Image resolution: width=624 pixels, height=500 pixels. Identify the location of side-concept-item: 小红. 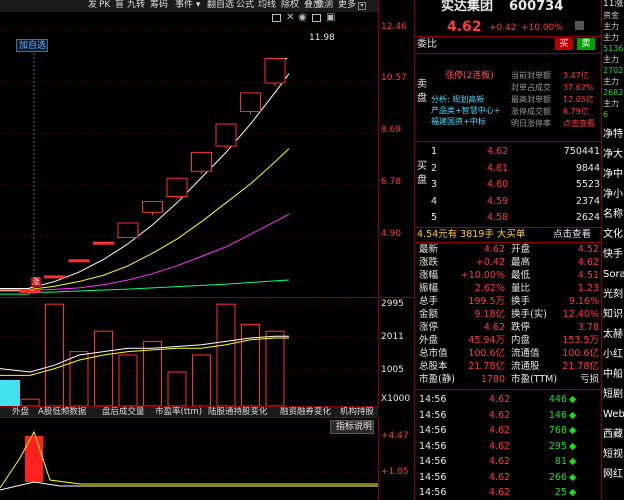
(613, 355).